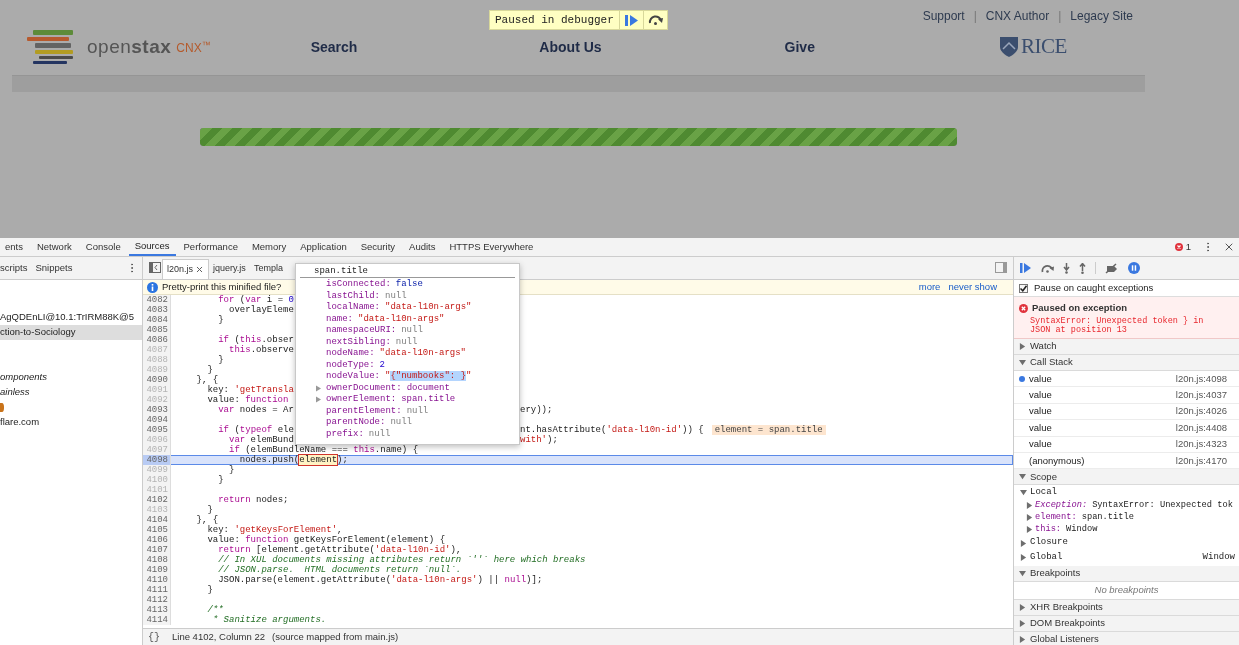 The height and width of the screenshot is (645, 1239). What do you see at coordinates (157, 620) in the screenshot?
I see `line-number: 4114` at bounding box center [157, 620].